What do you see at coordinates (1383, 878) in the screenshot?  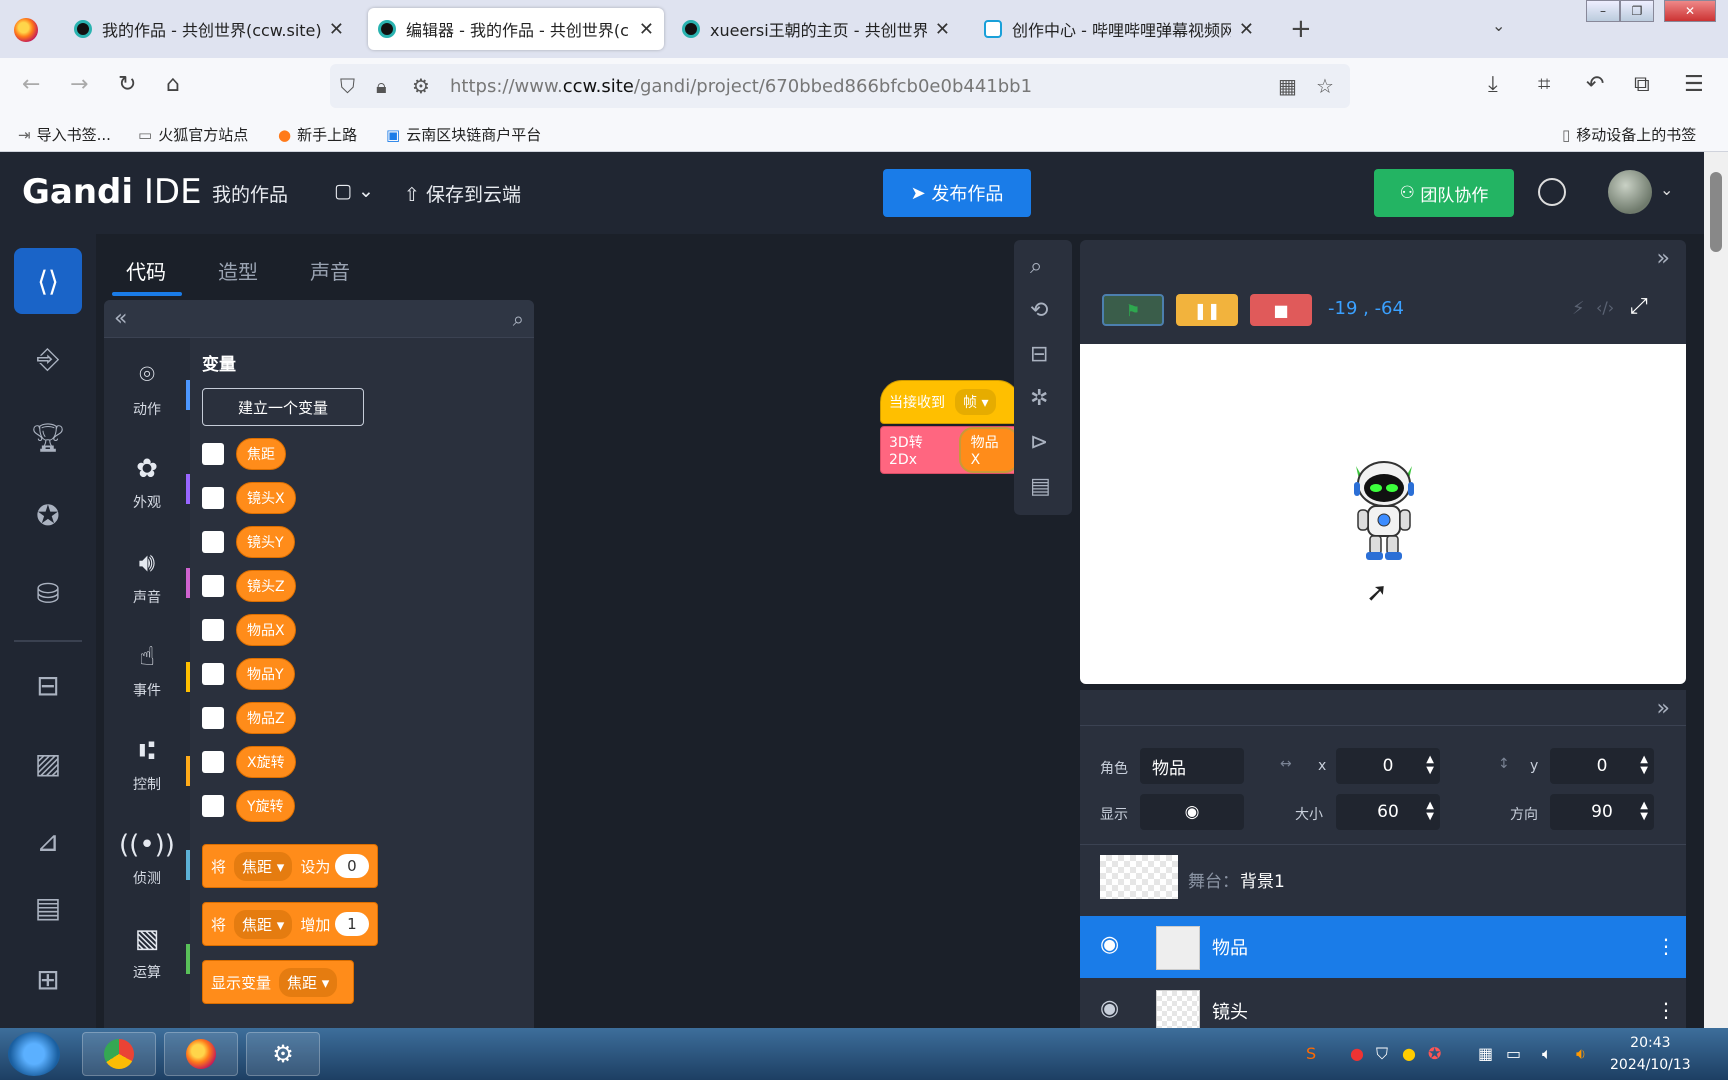 I see `stage-item: 舞台： 背景1` at bounding box center [1383, 878].